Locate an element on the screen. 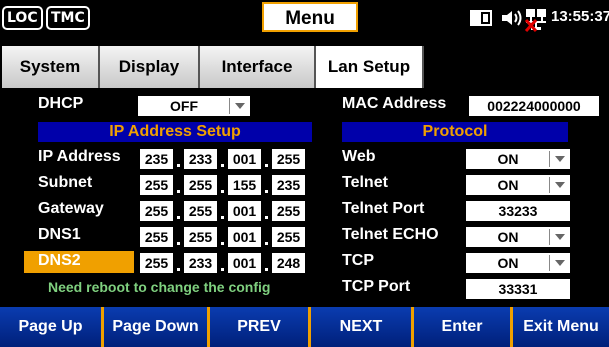 This screenshot has height=347, width=609. gateway-label: Gateway is located at coordinates (71, 208).